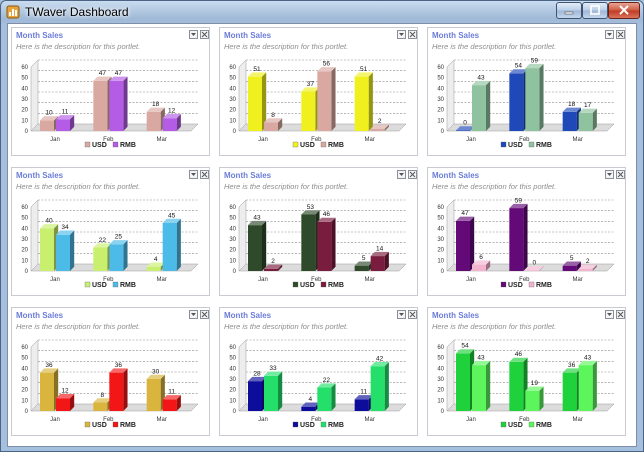 The width and height of the screenshot is (644, 452). Describe the element at coordinates (569, 10) in the screenshot. I see `minimize-button` at that location.